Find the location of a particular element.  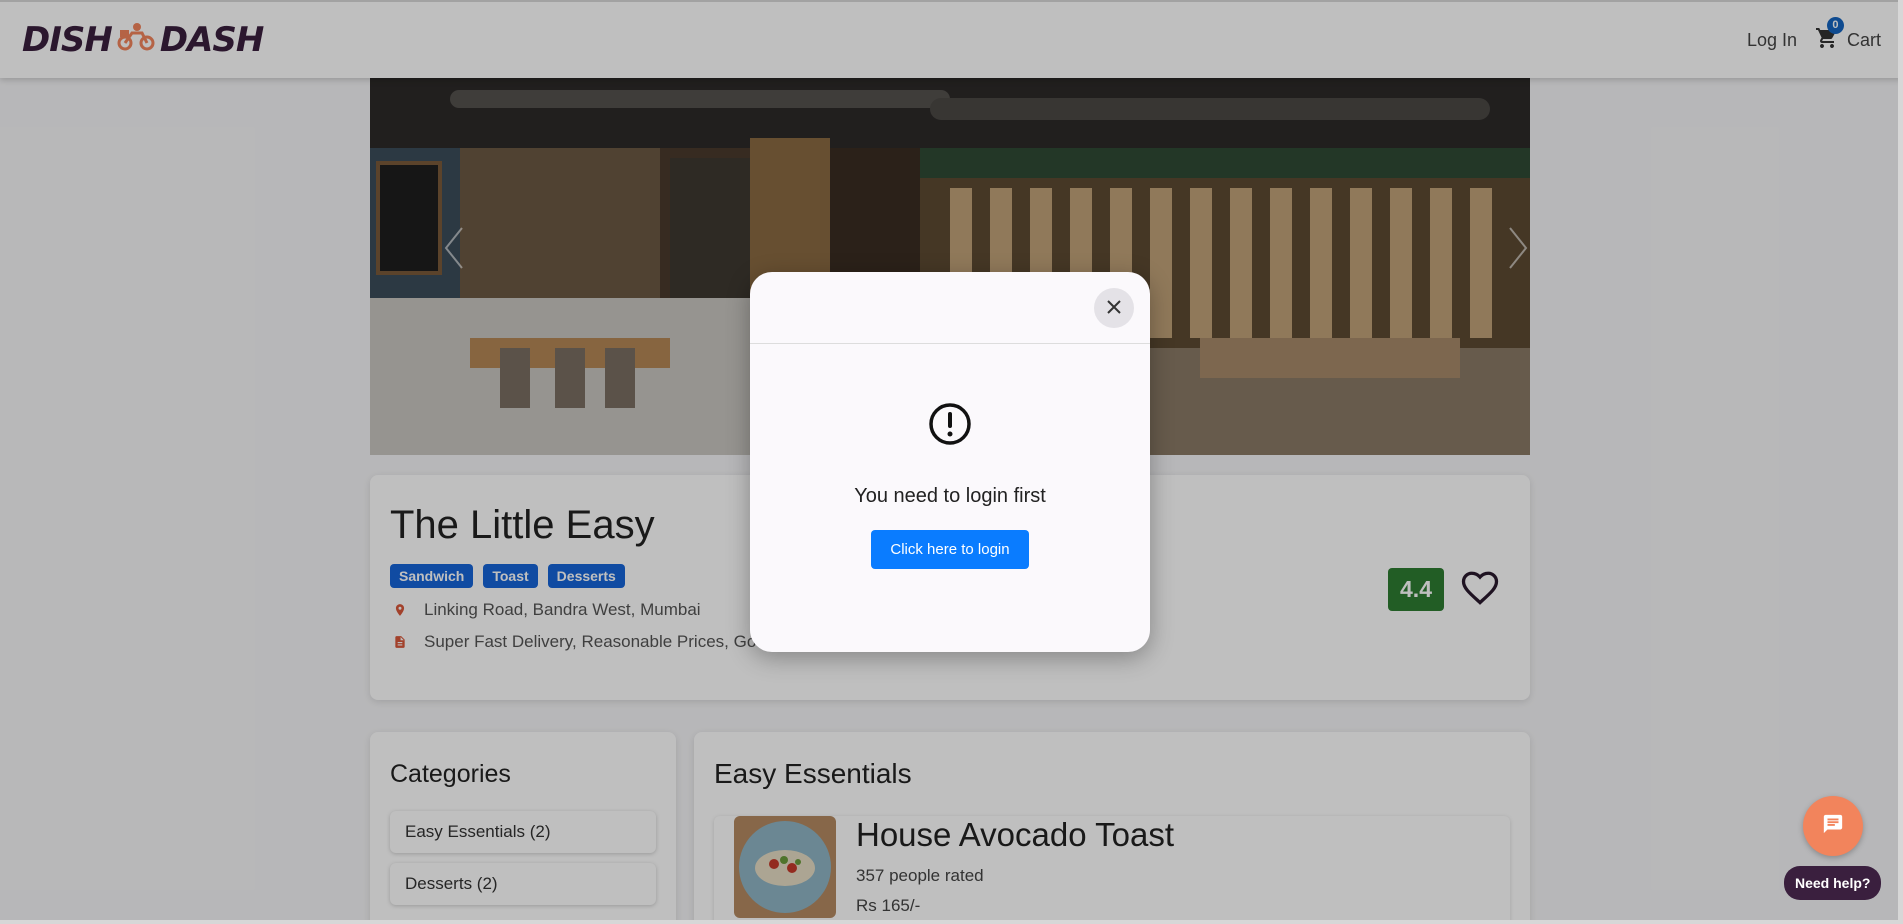

chat-button is located at coordinates (1833, 826).